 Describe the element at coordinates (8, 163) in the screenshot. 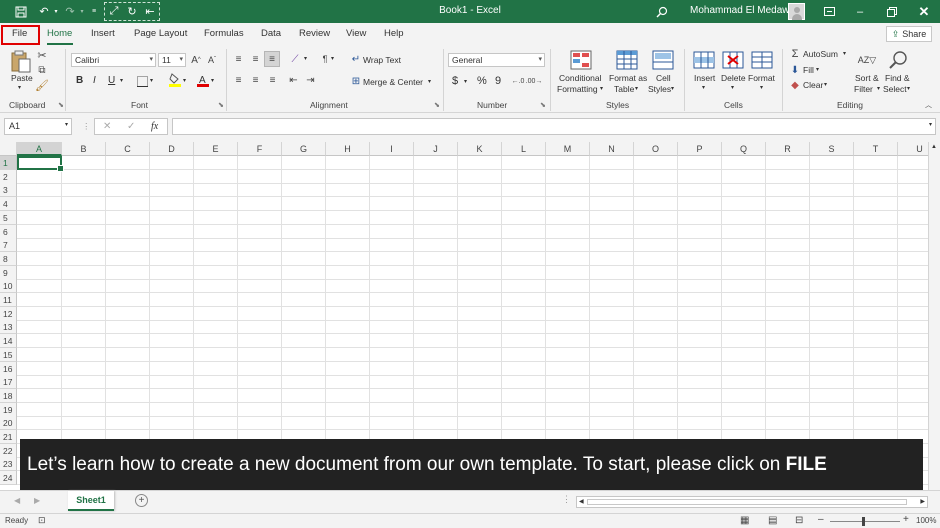

I see `row-header: 1` at that location.